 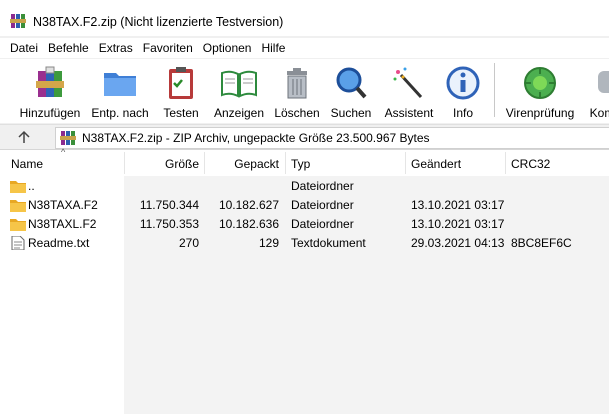 What do you see at coordinates (68, 138) in the screenshot?
I see `archive-icon` at bounding box center [68, 138].